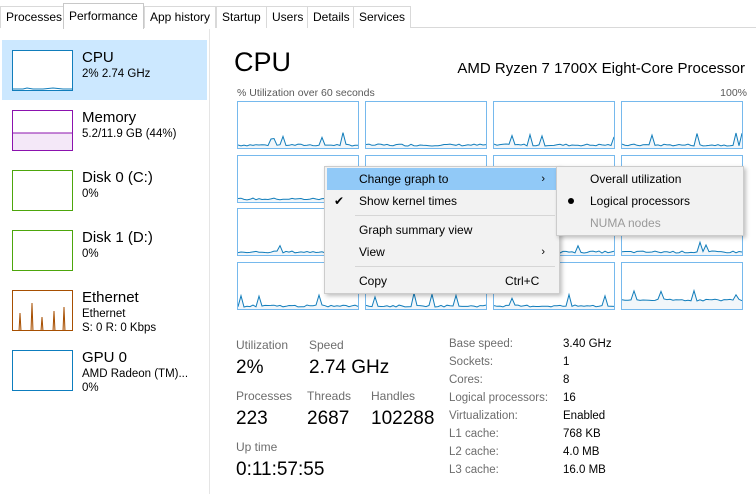 The height and width of the screenshot is (494, 756). What do you see at coordinates (329, 396) in the screenshot?
I see `threads-label: Threads` at bounding box center [329, 396].